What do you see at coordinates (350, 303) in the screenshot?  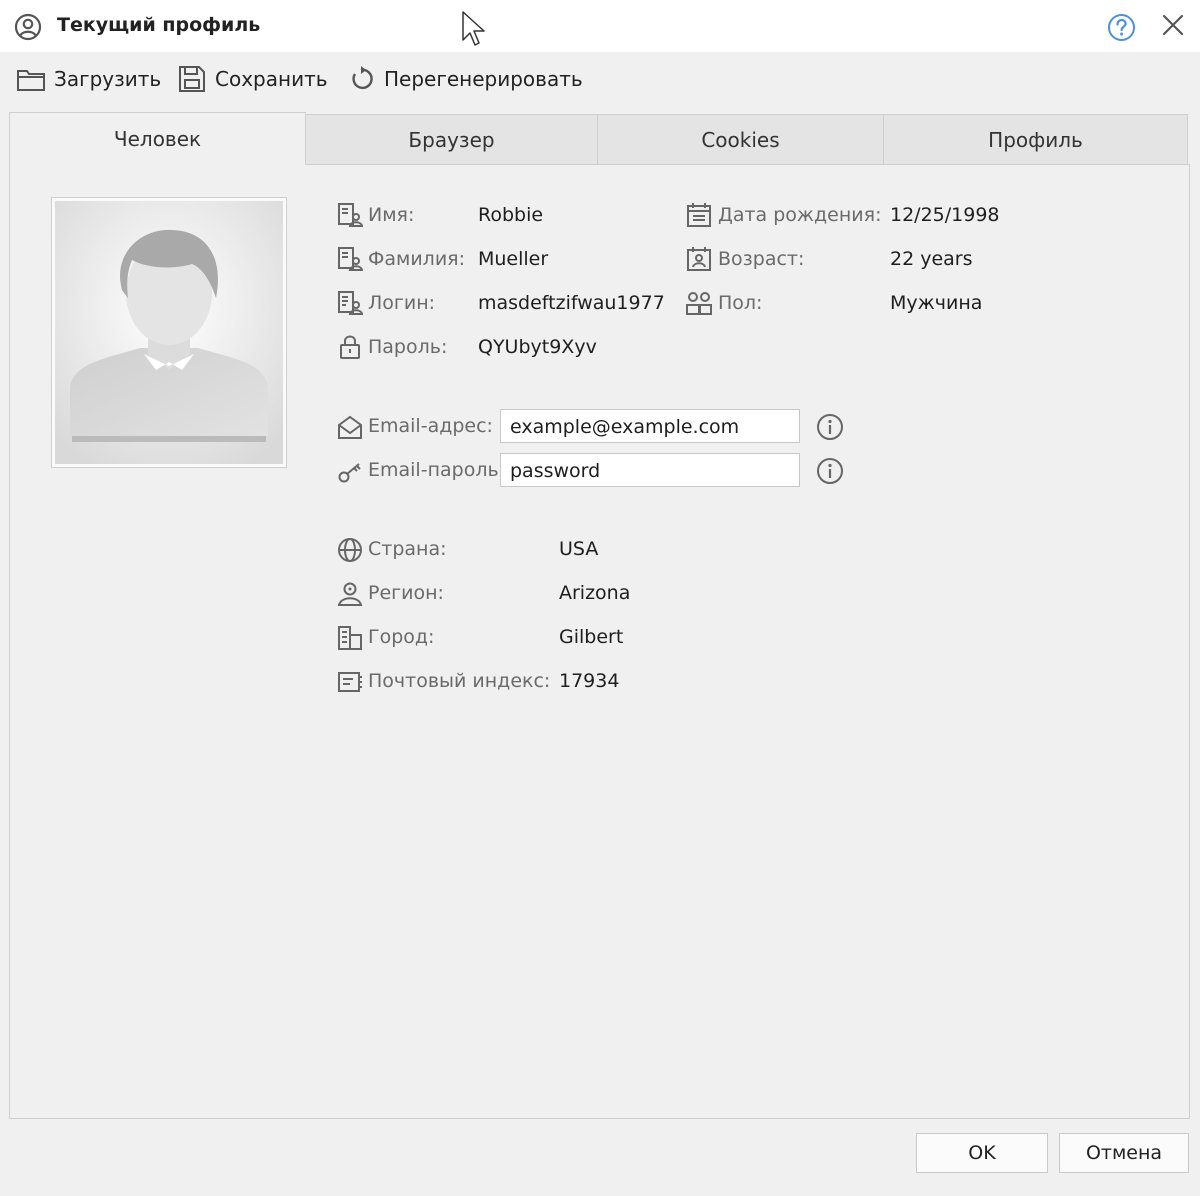 I see `login-card-icon` at bounding box center [350, 303].